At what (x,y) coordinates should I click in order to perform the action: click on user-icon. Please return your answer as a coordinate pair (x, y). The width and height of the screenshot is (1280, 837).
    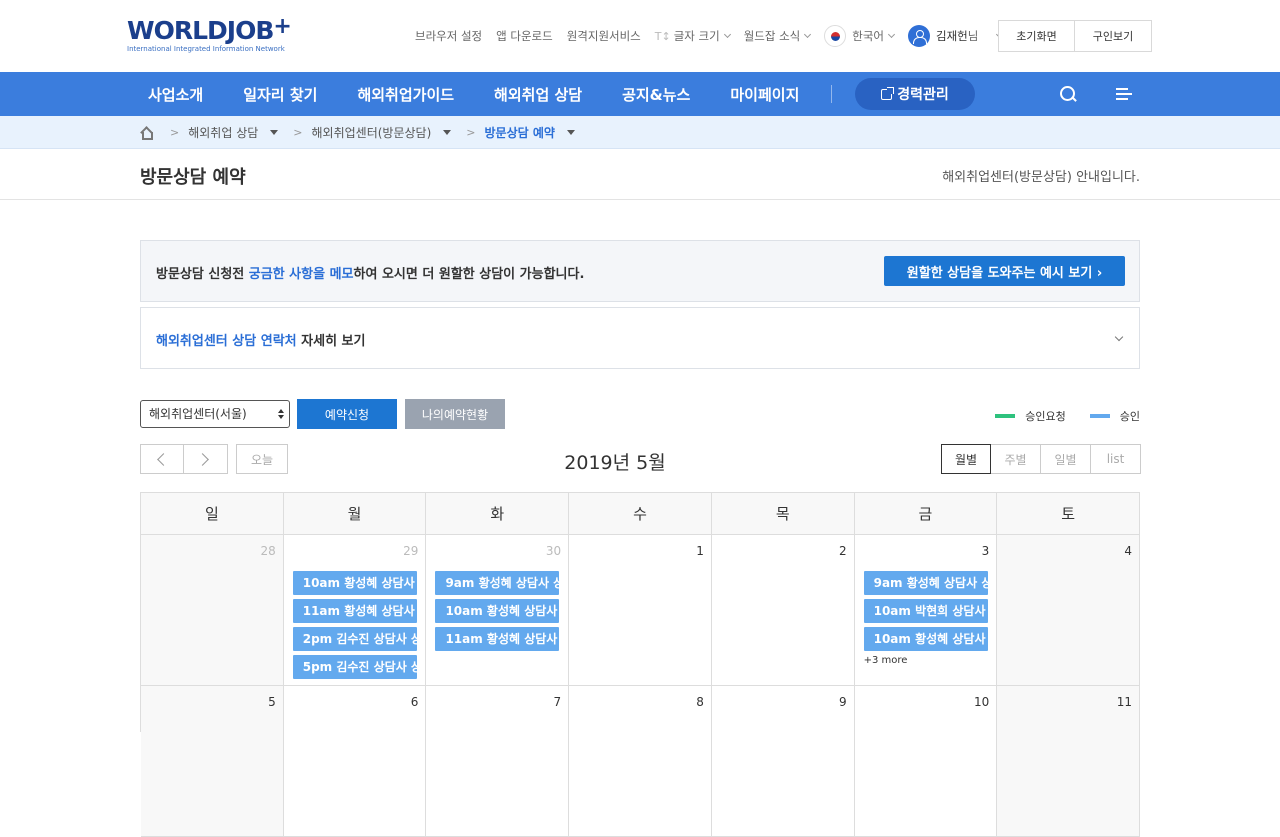
    Looking at the image, I should click on (919, 36).